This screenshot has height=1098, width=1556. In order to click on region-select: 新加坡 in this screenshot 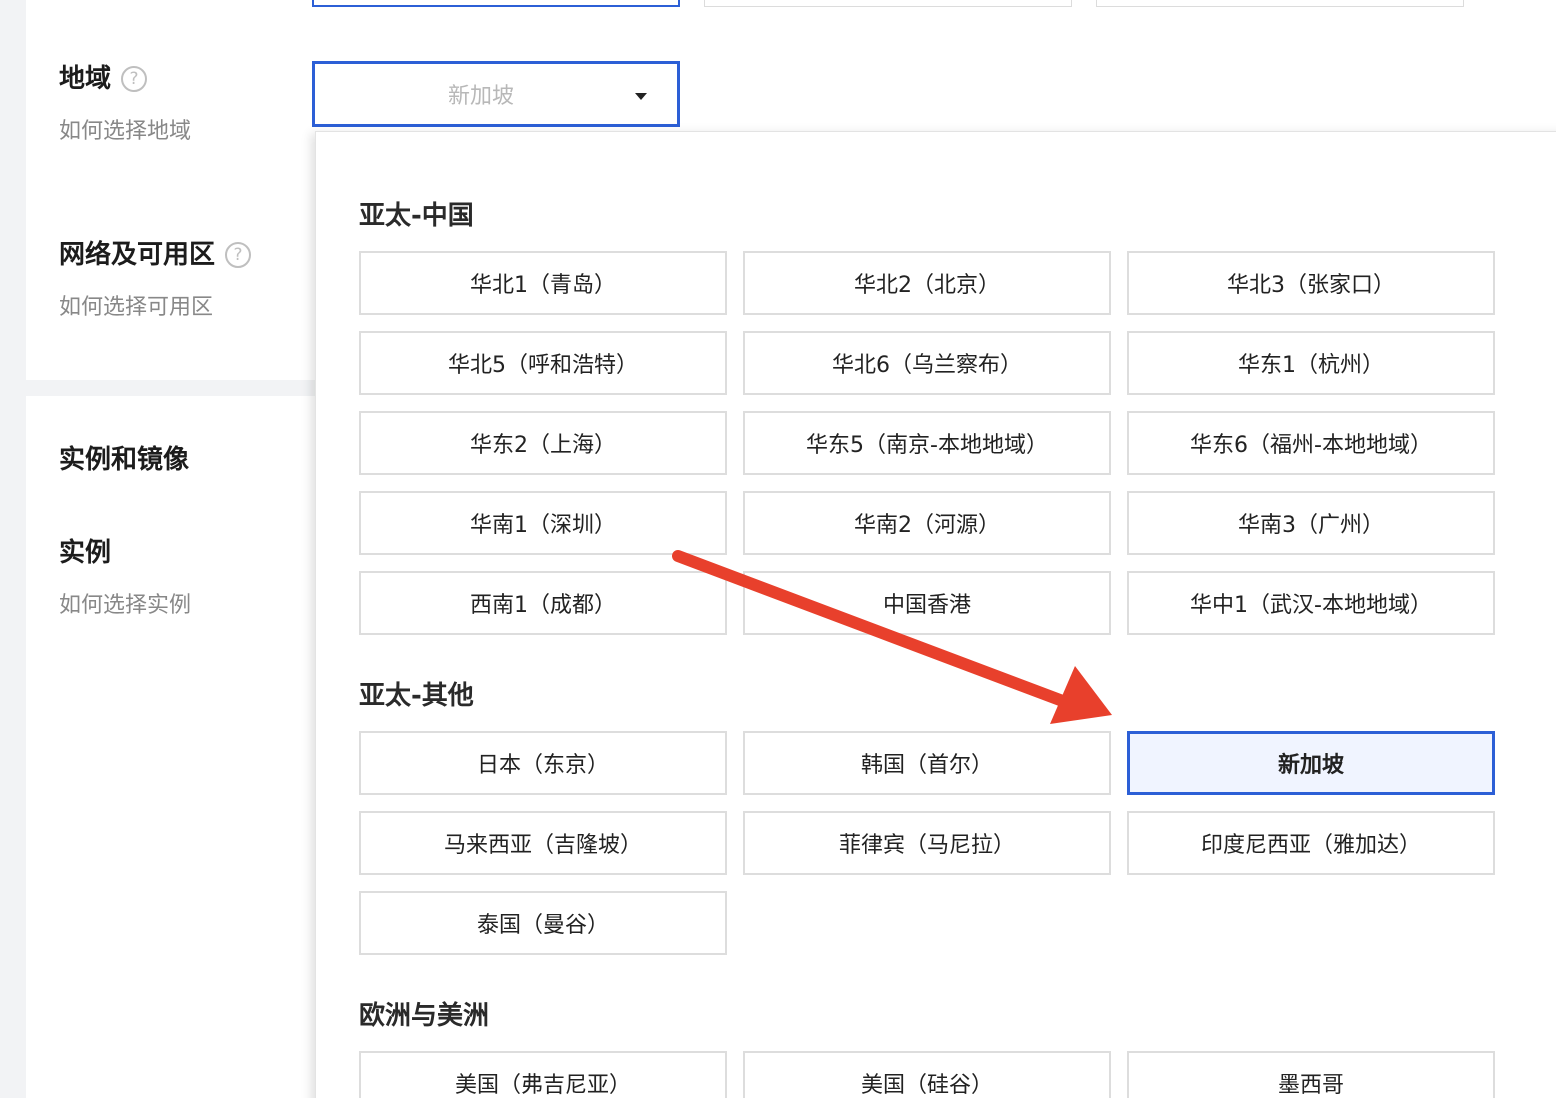, I will do `click(496, 94)`.